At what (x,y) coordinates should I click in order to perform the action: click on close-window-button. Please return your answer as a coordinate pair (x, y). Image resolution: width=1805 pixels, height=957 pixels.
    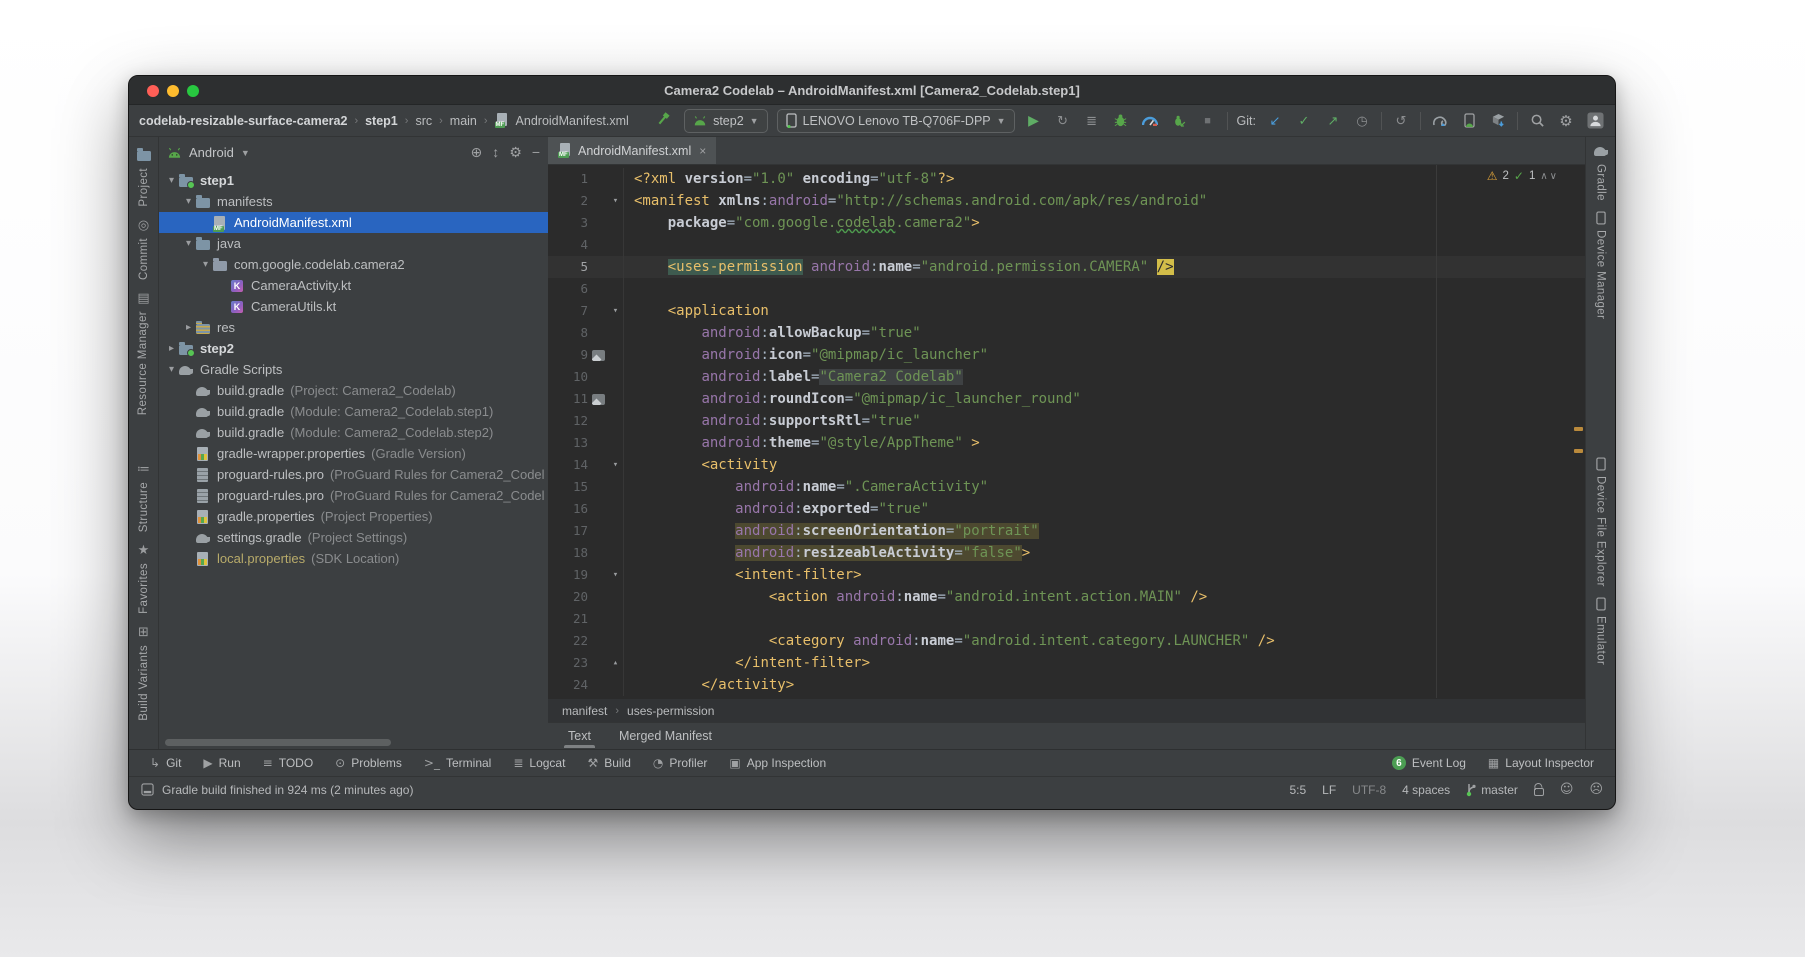
    Looking at the image, I should click on (153, 91).